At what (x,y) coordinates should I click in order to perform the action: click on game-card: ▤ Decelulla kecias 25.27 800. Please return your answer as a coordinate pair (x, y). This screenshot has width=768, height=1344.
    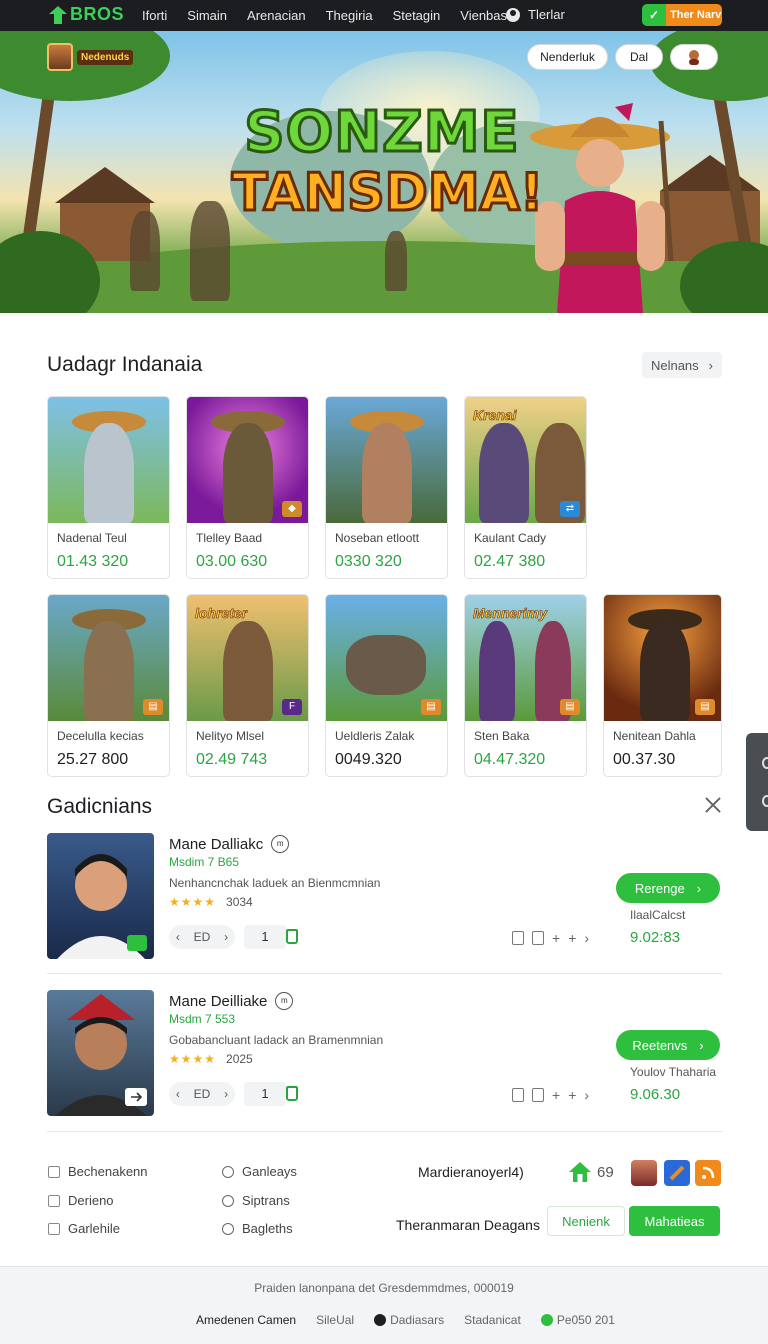
    Looking at the image, I should click on (108, 685).